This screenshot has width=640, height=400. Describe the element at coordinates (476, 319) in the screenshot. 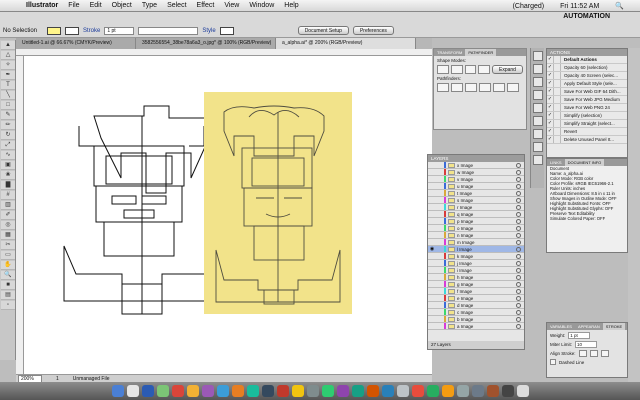

I see `layer-row: b Image` at that location.